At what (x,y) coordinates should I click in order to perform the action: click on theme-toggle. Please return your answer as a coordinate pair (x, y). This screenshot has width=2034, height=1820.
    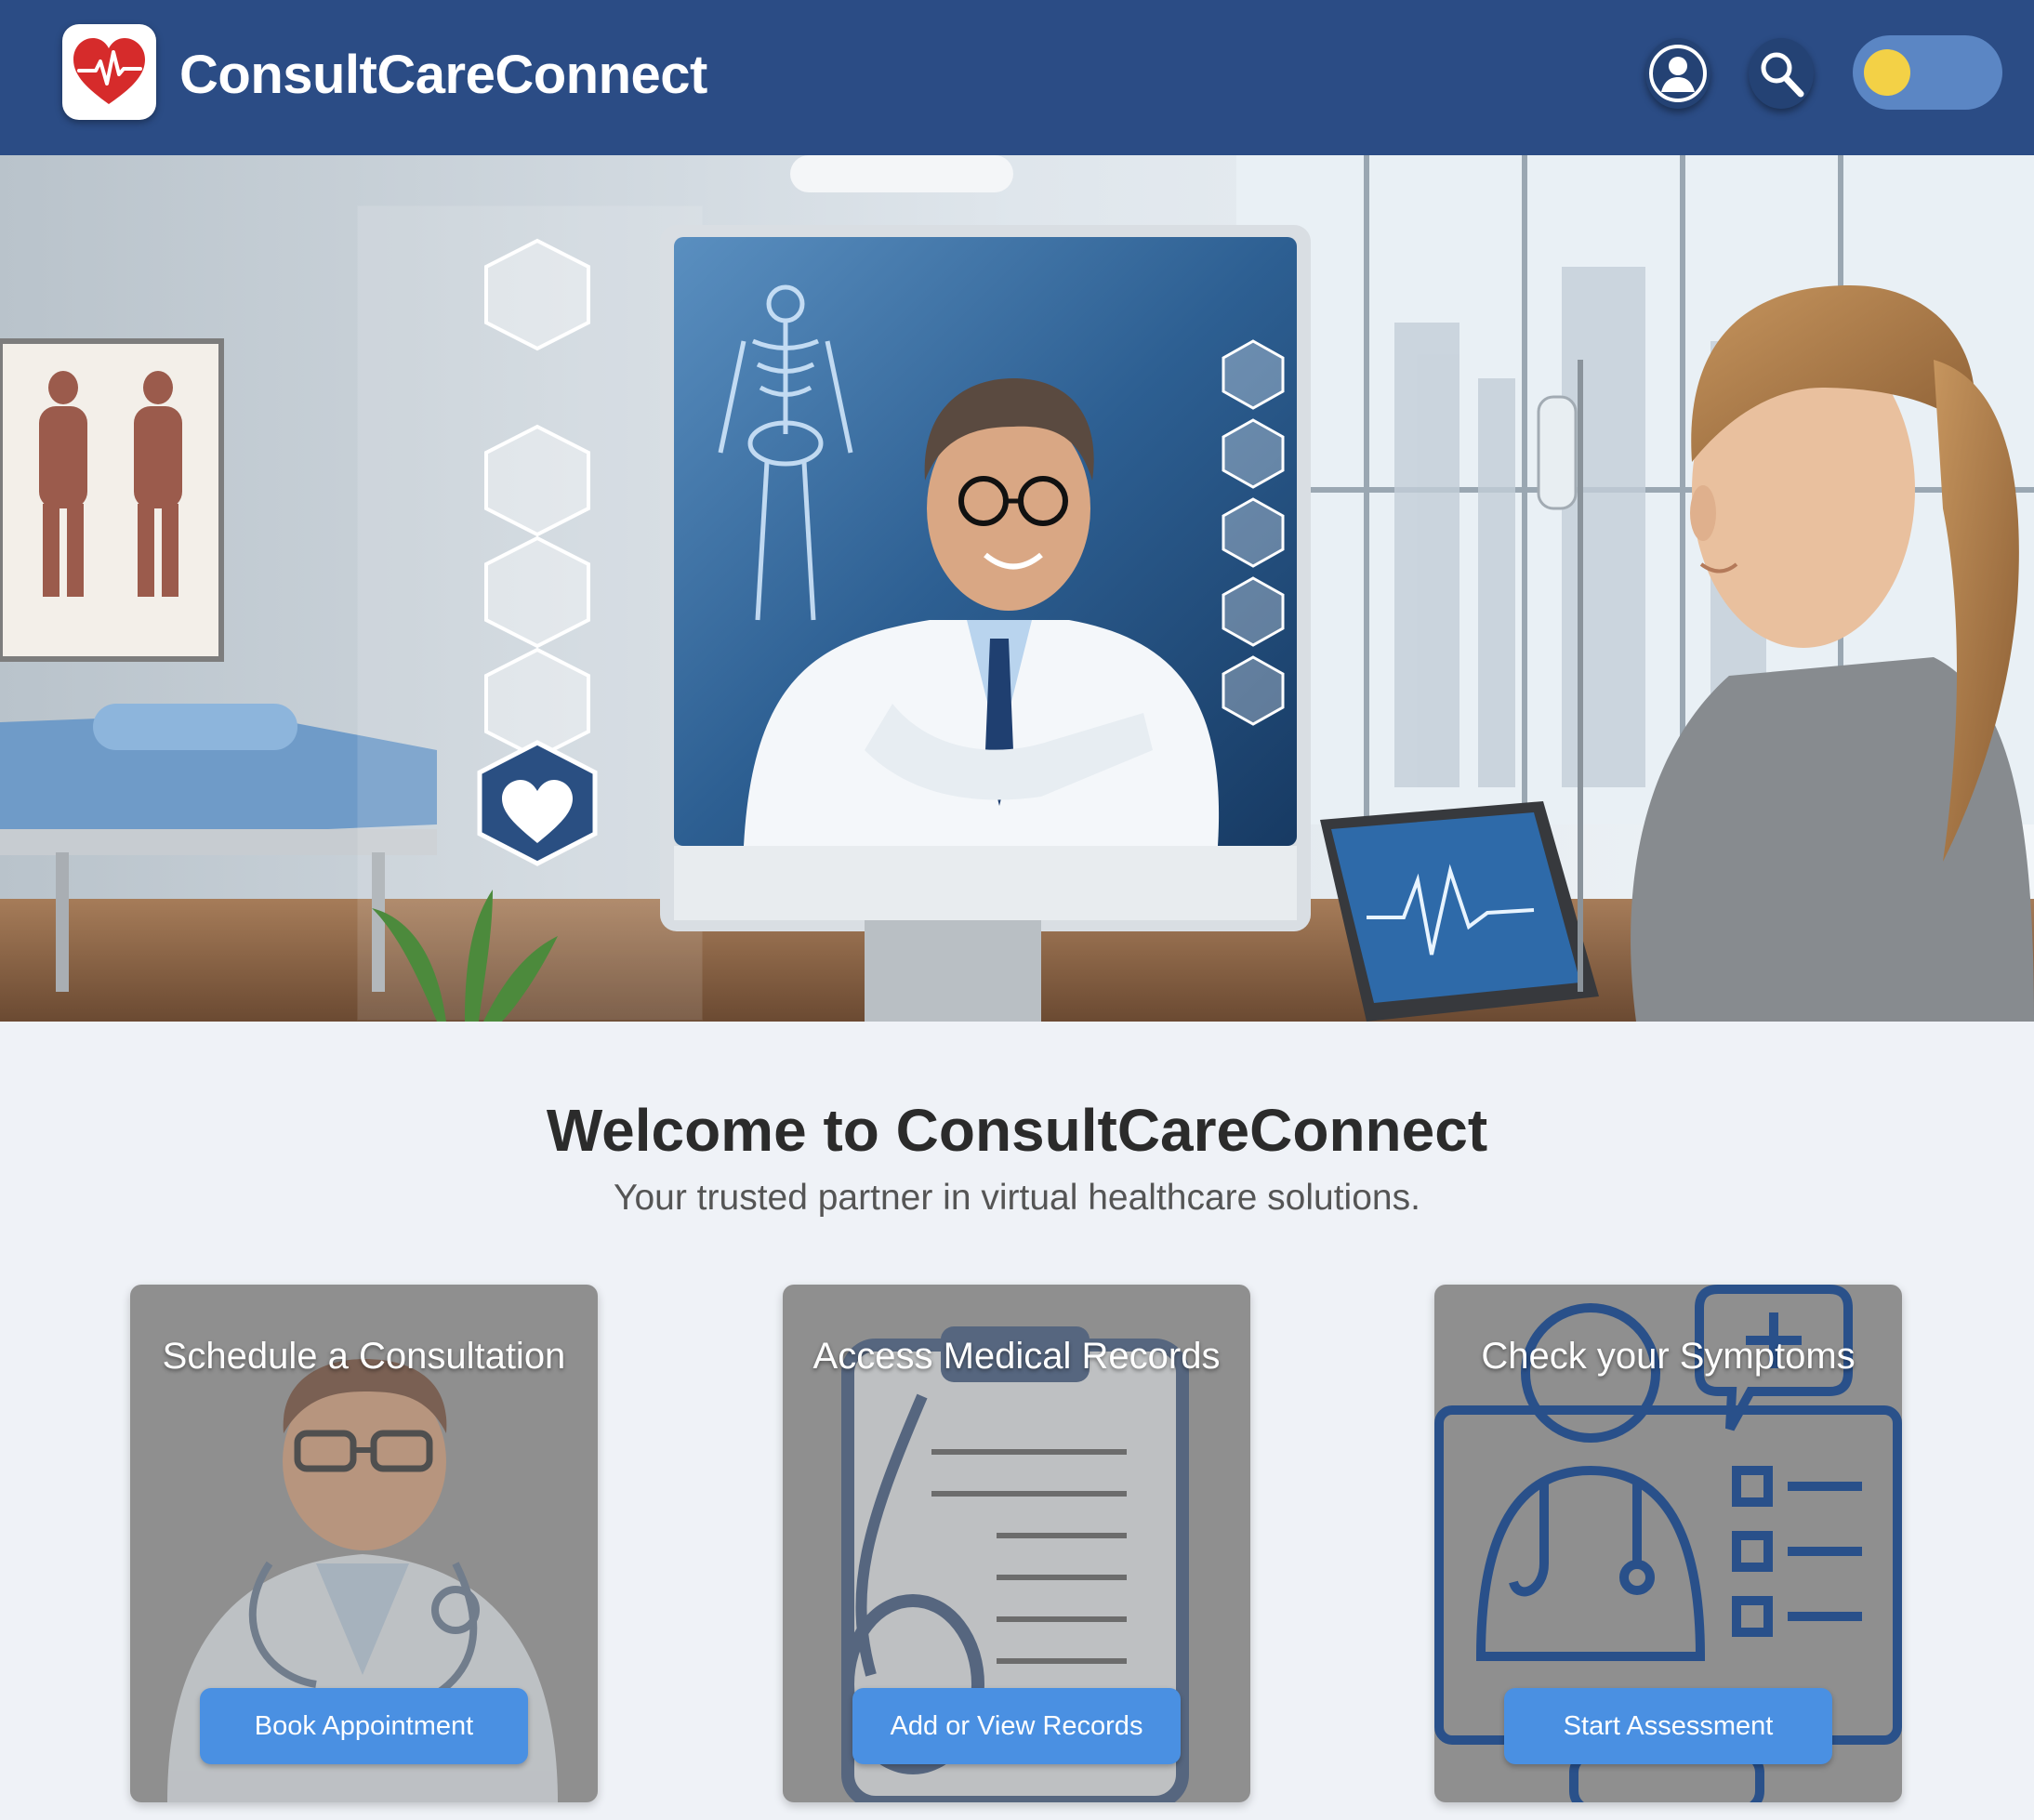
    Looking at the image, I should click on (1927, 72).